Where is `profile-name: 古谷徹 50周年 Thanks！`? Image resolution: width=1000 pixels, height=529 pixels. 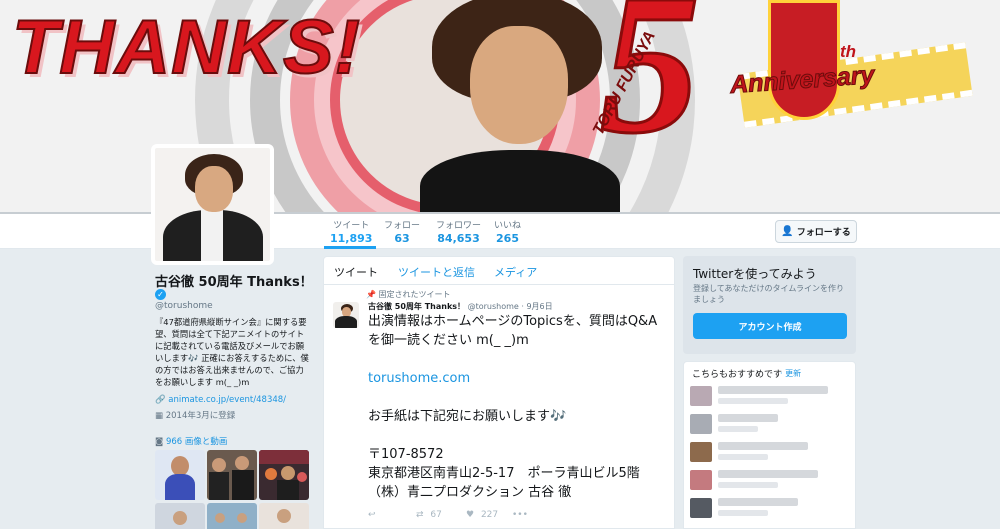 profile-name: 古谷徹 50周年 Thanks！ is located at coordinates (234, 280).